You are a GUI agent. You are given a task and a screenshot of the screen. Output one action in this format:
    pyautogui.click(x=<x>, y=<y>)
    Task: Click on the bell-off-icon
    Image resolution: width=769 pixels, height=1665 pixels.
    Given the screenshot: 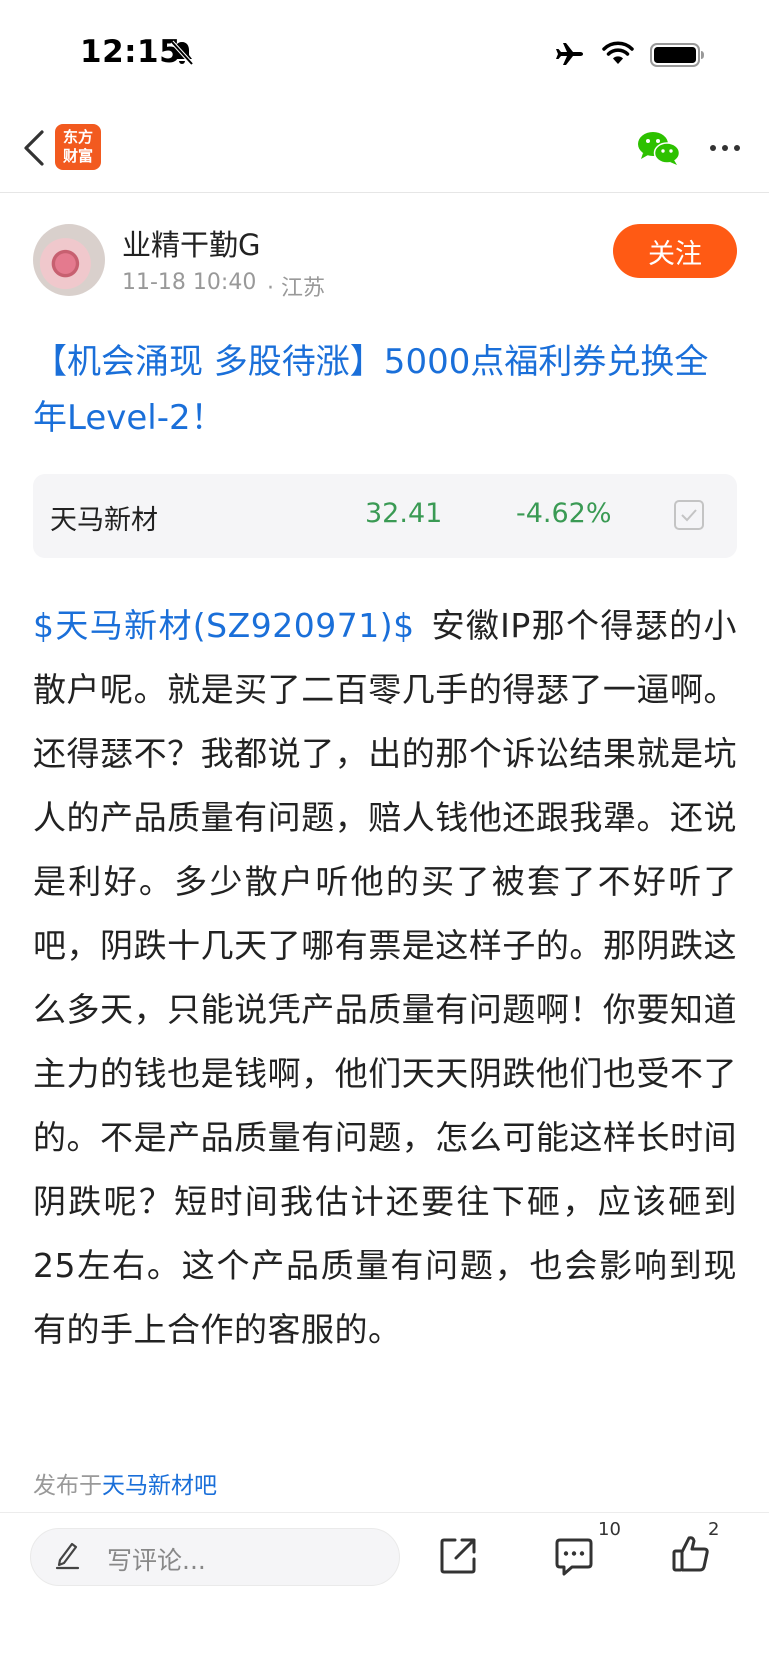 What is the action you would take?
    pyautogui.click(x=182, y=55)
    